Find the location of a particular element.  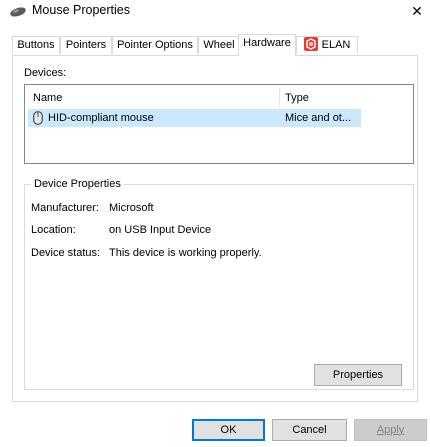

devices-label: Devices: is located at coordinates (45, 73).